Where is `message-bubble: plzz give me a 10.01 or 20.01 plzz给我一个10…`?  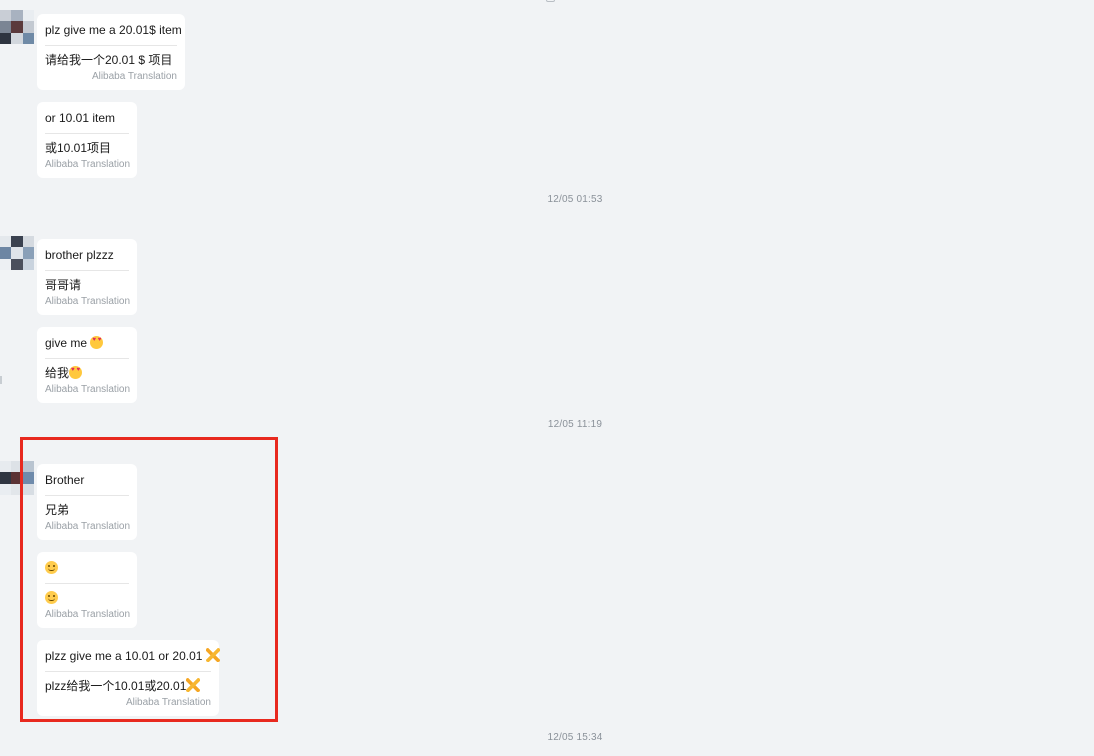 message-bubble: plzz give me a 10.01 or 20.01 plzz给我一个10… is located at coordinates (128, 678).